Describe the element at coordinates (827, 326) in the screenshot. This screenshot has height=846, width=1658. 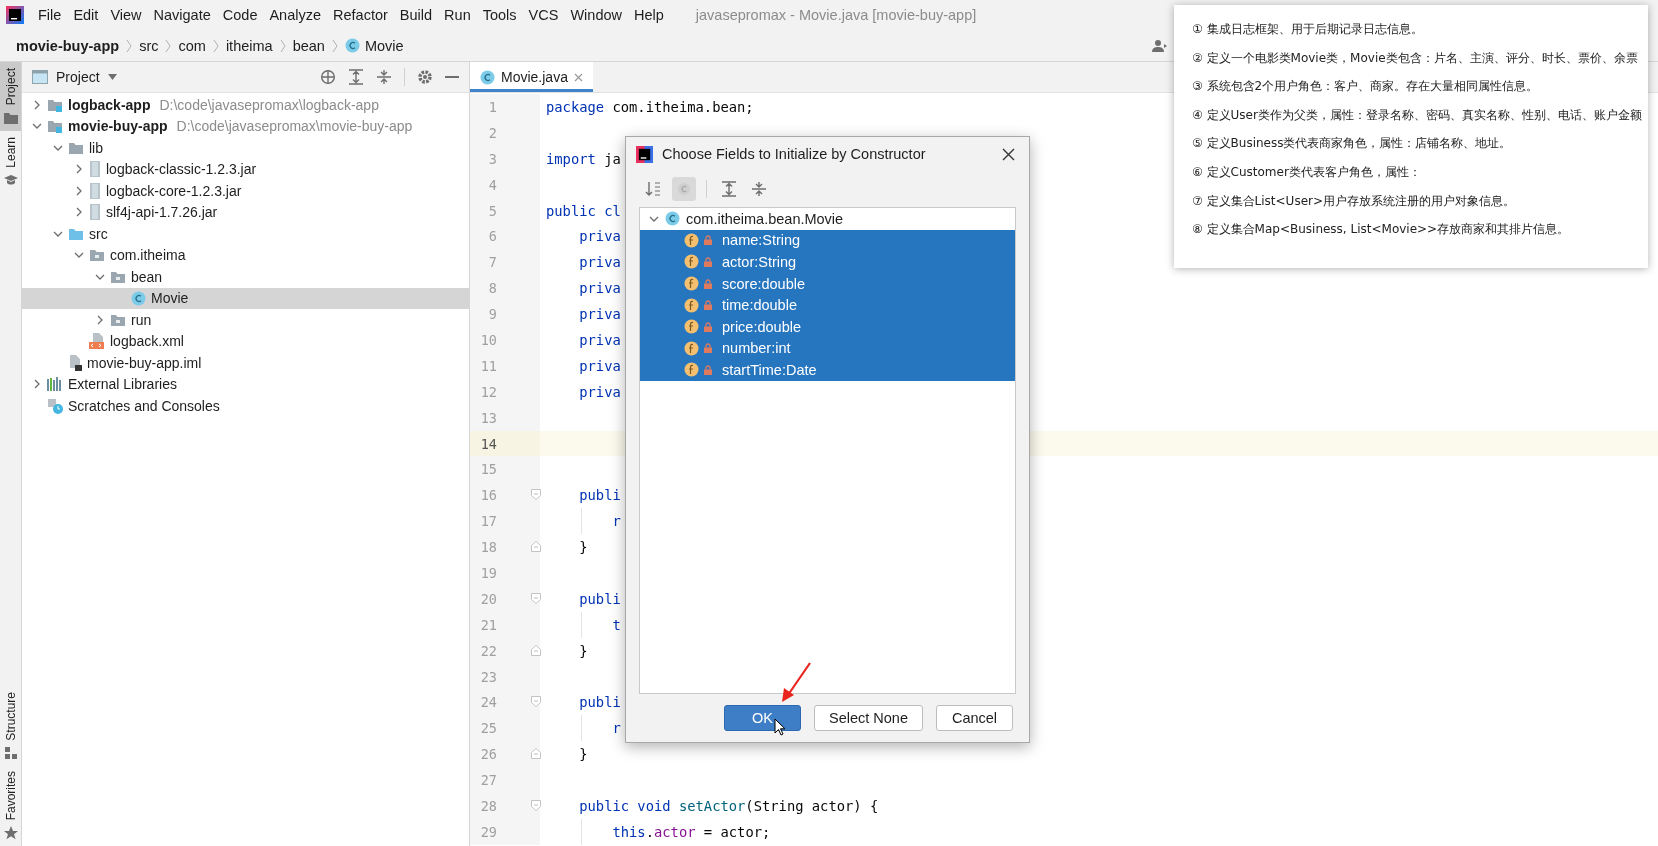
I see `field-item: price:double` at that location.